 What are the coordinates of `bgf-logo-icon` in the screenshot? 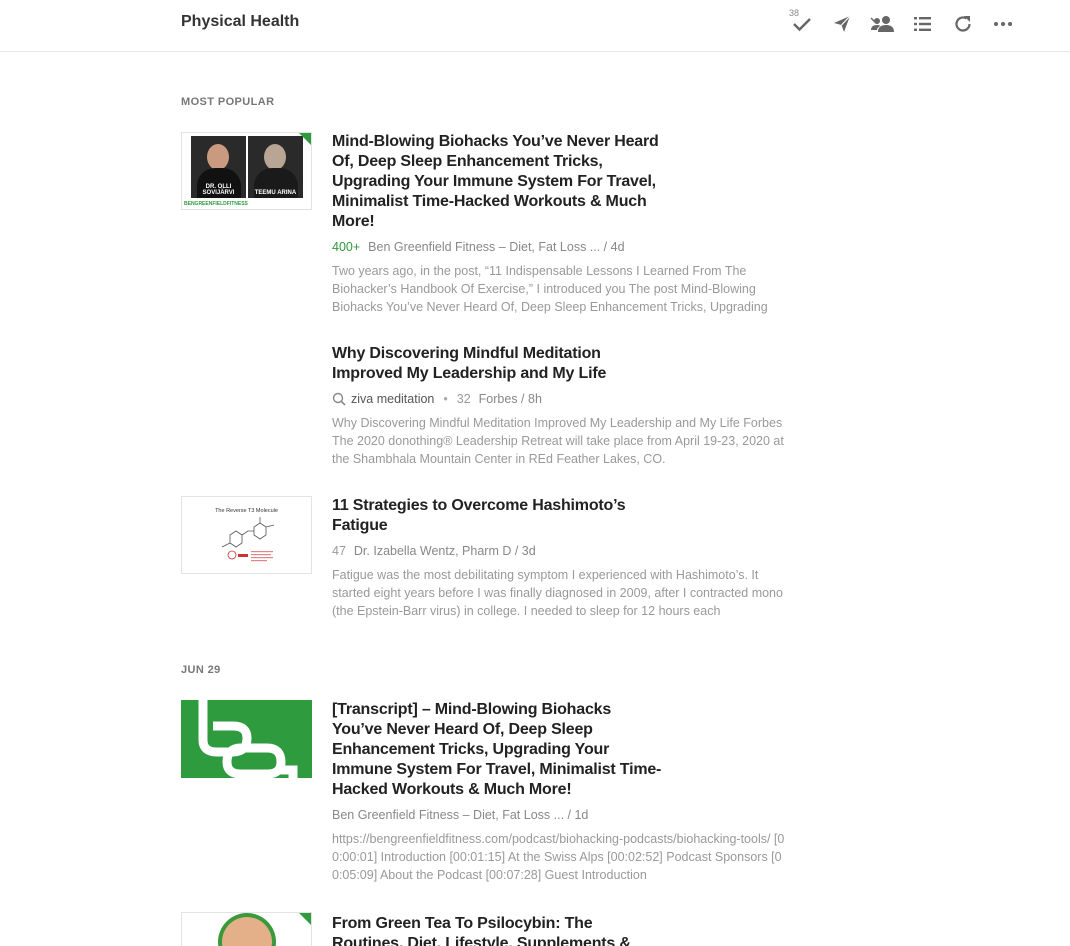 It's located at (248, 739).